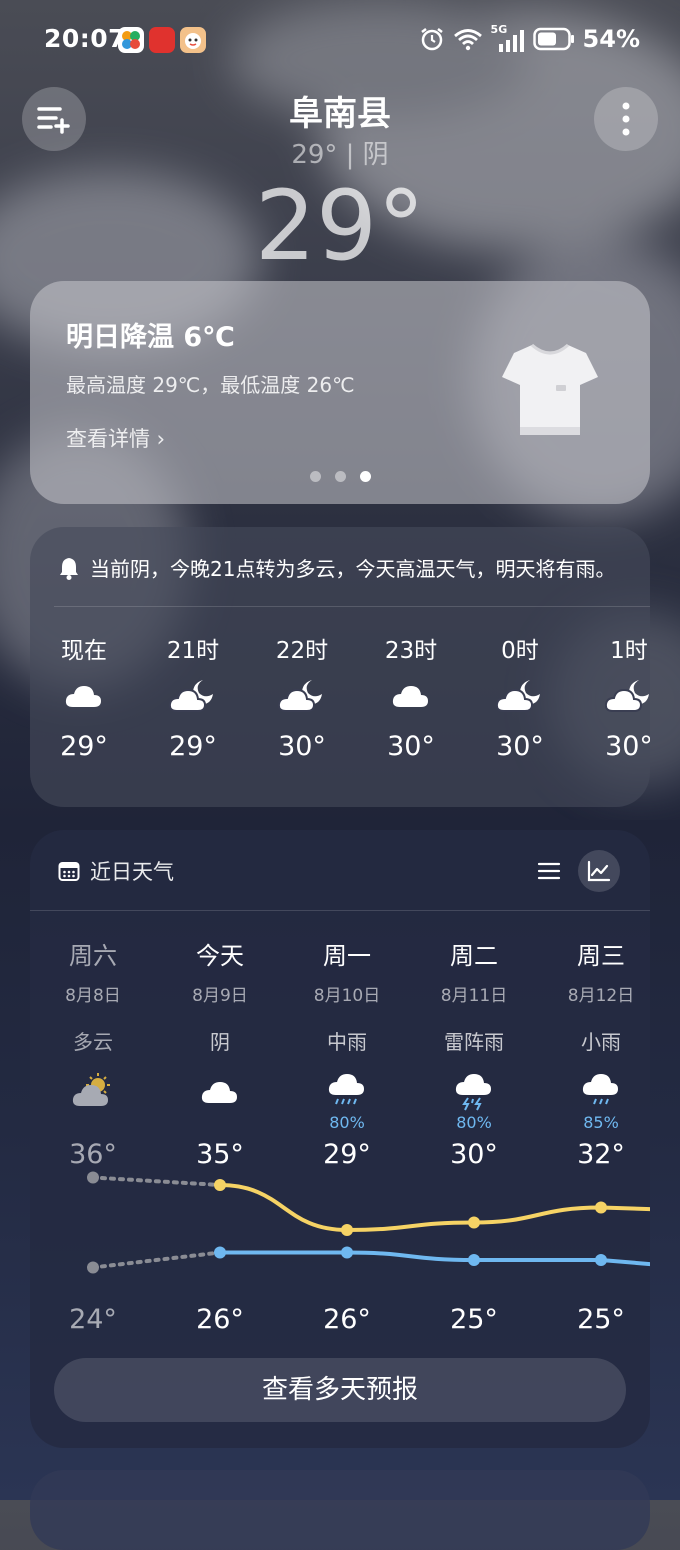 The height and width of the screenshot is (1550, 680). What do you see at coordinates (302, 651) in the screenshot?
I see `hour-label: 22时` at bounding box center [302, 651].